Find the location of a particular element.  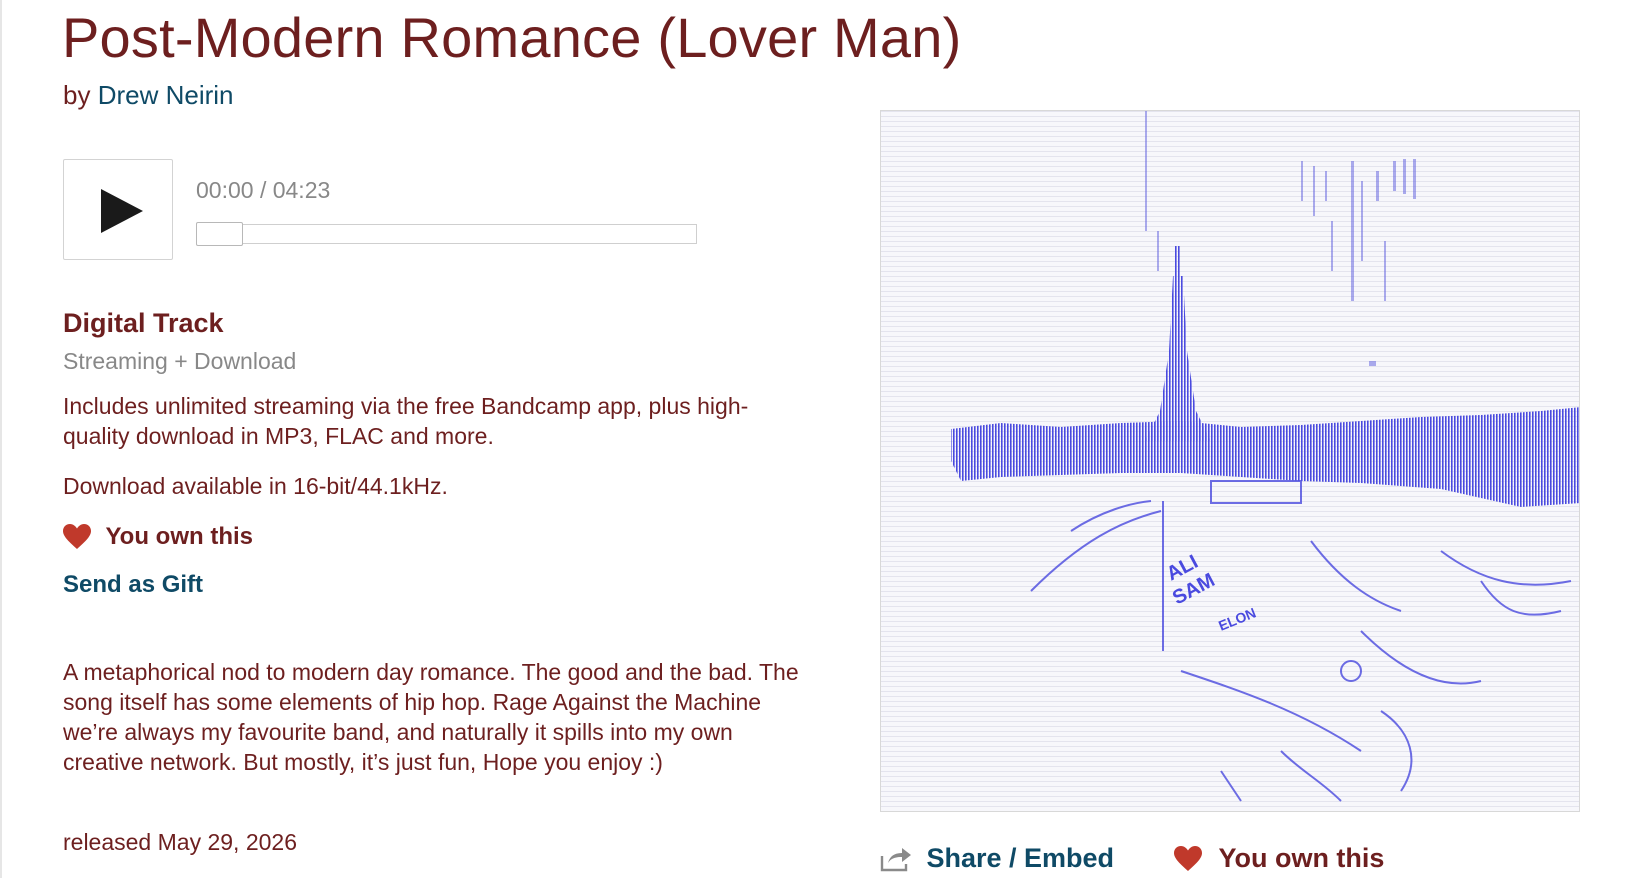

play-button is located at coordinates (118, 209).